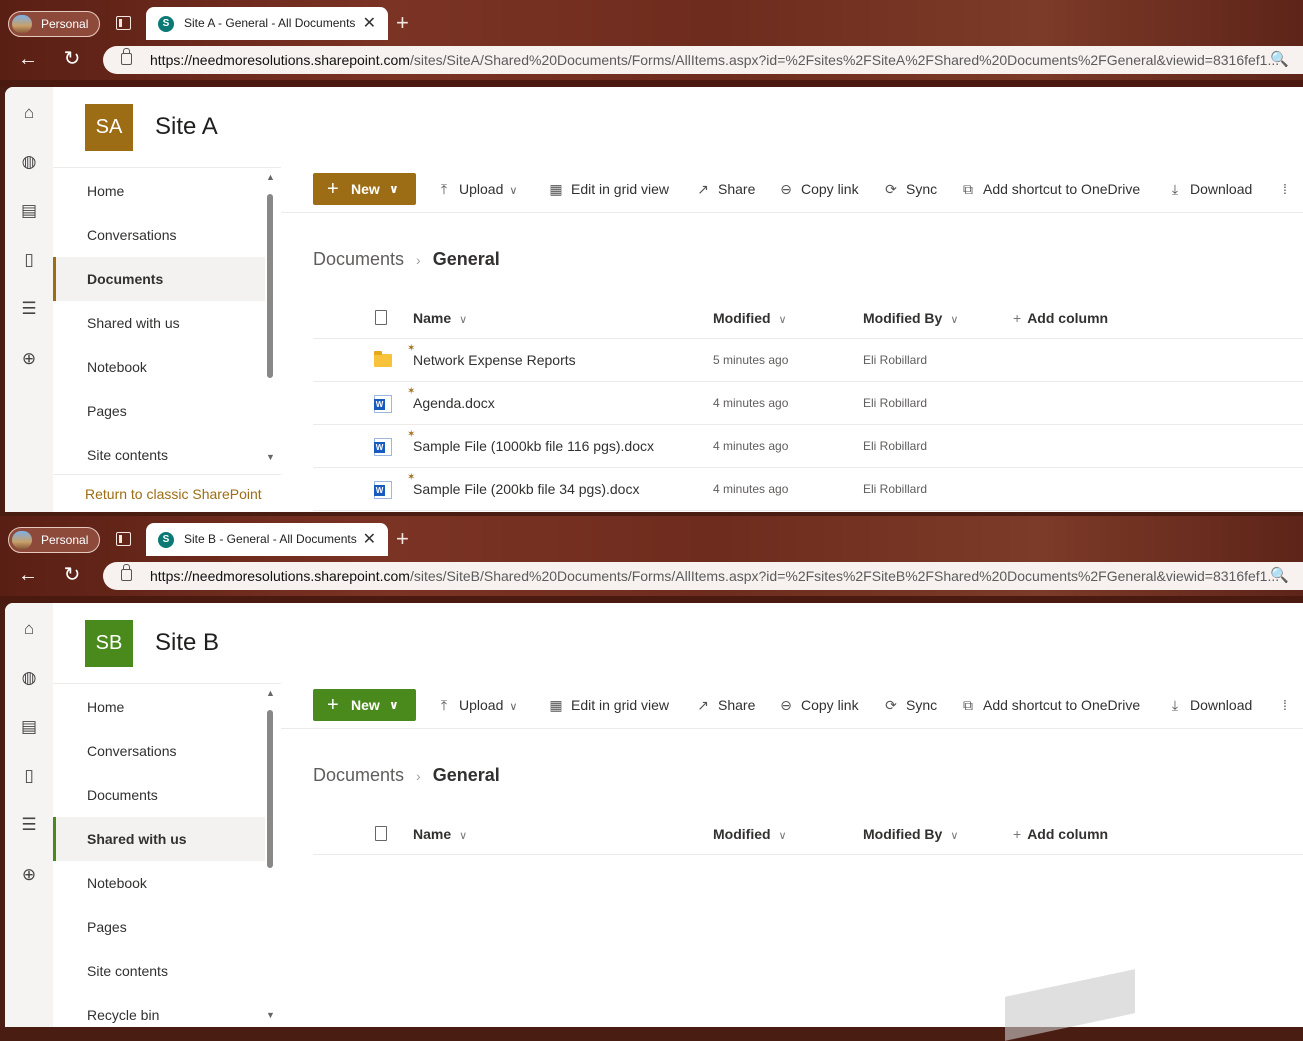 The image size is (1303, 1041). Describe the element at coordinates (267, 539) in the screenshot. I see `browser-tab: S Site B - General - All Documents ✕` at that location.